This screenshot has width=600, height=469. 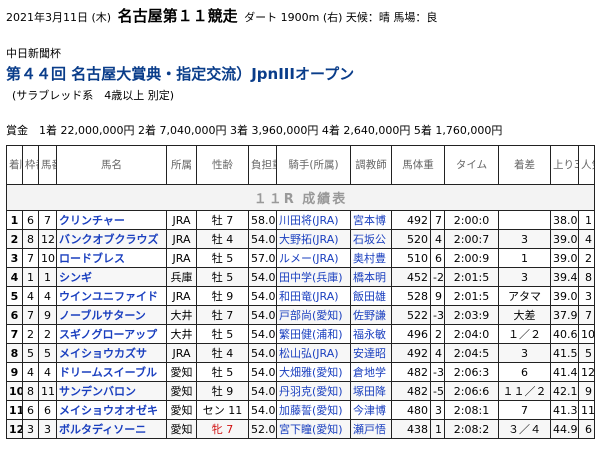 What do you see at coordinates (47, 239) in the screenshot?
I see `cell-num: 12` at bounding box center [47, 239].